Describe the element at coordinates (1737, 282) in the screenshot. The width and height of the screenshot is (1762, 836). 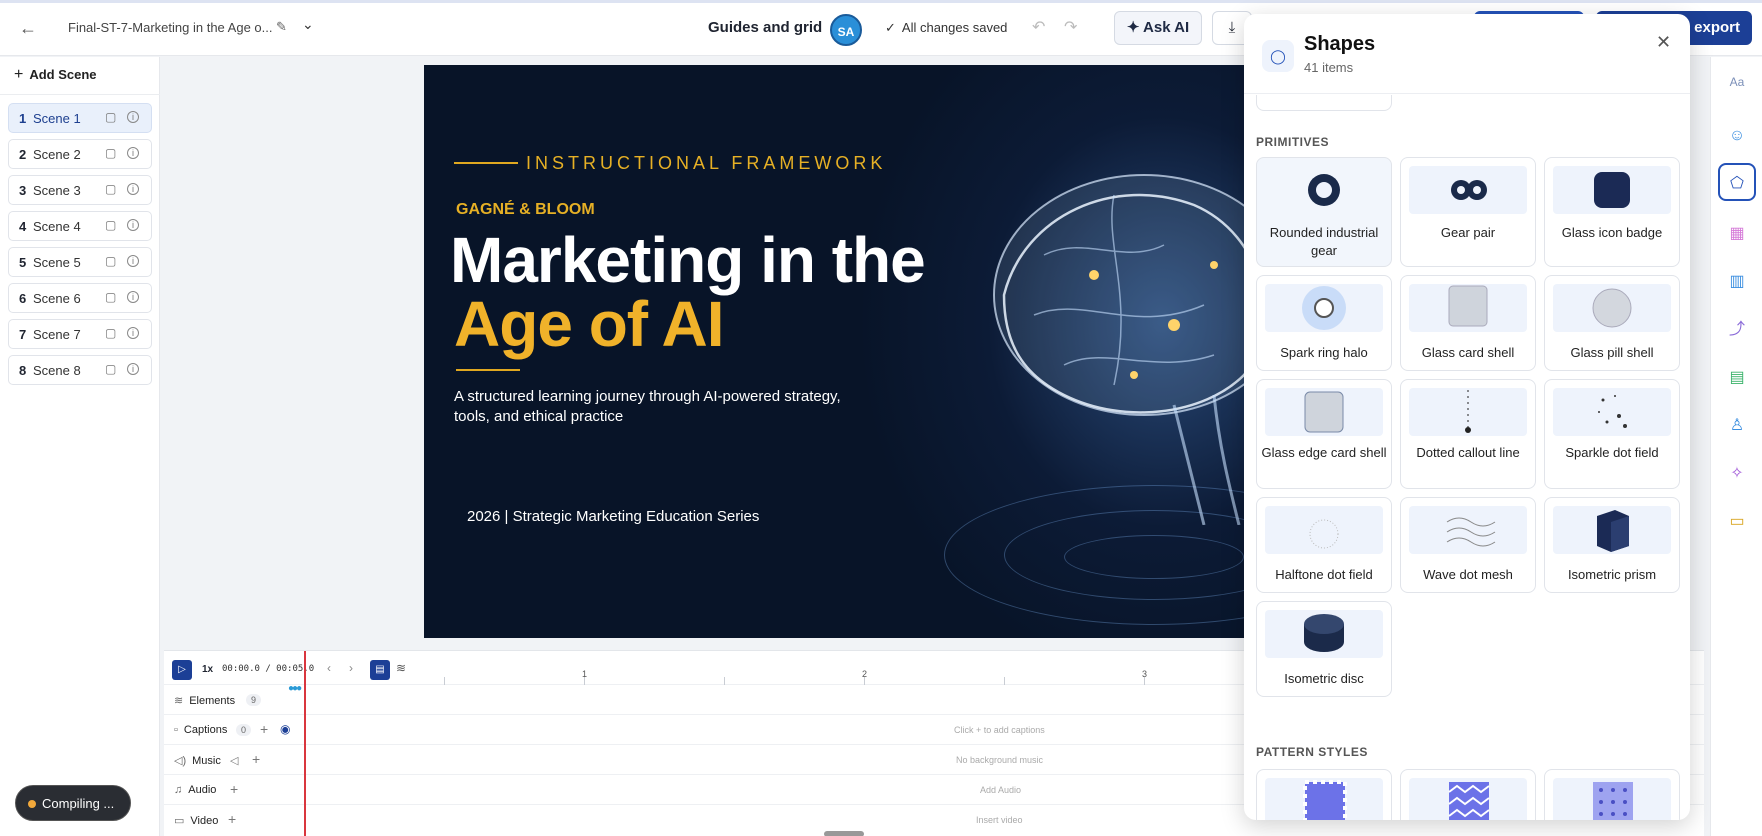
I see `chart-icon: ▥` at that location.